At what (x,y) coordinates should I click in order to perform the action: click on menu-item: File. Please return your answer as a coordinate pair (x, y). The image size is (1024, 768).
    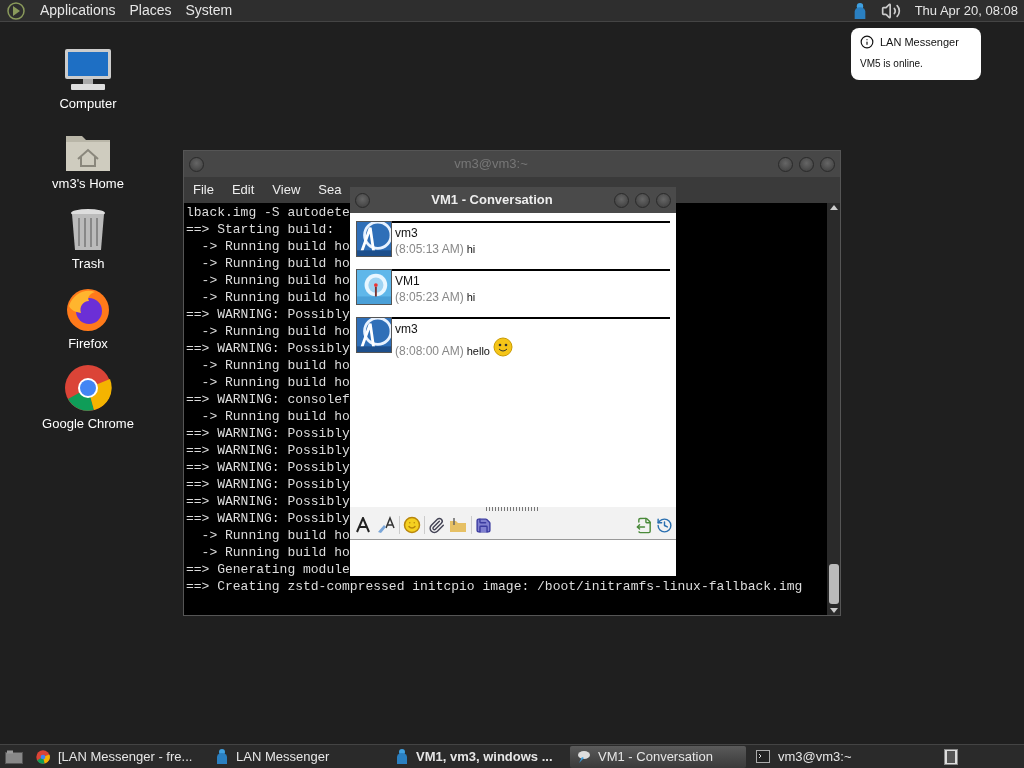
    Looking at the image, I should click on (203, 190).